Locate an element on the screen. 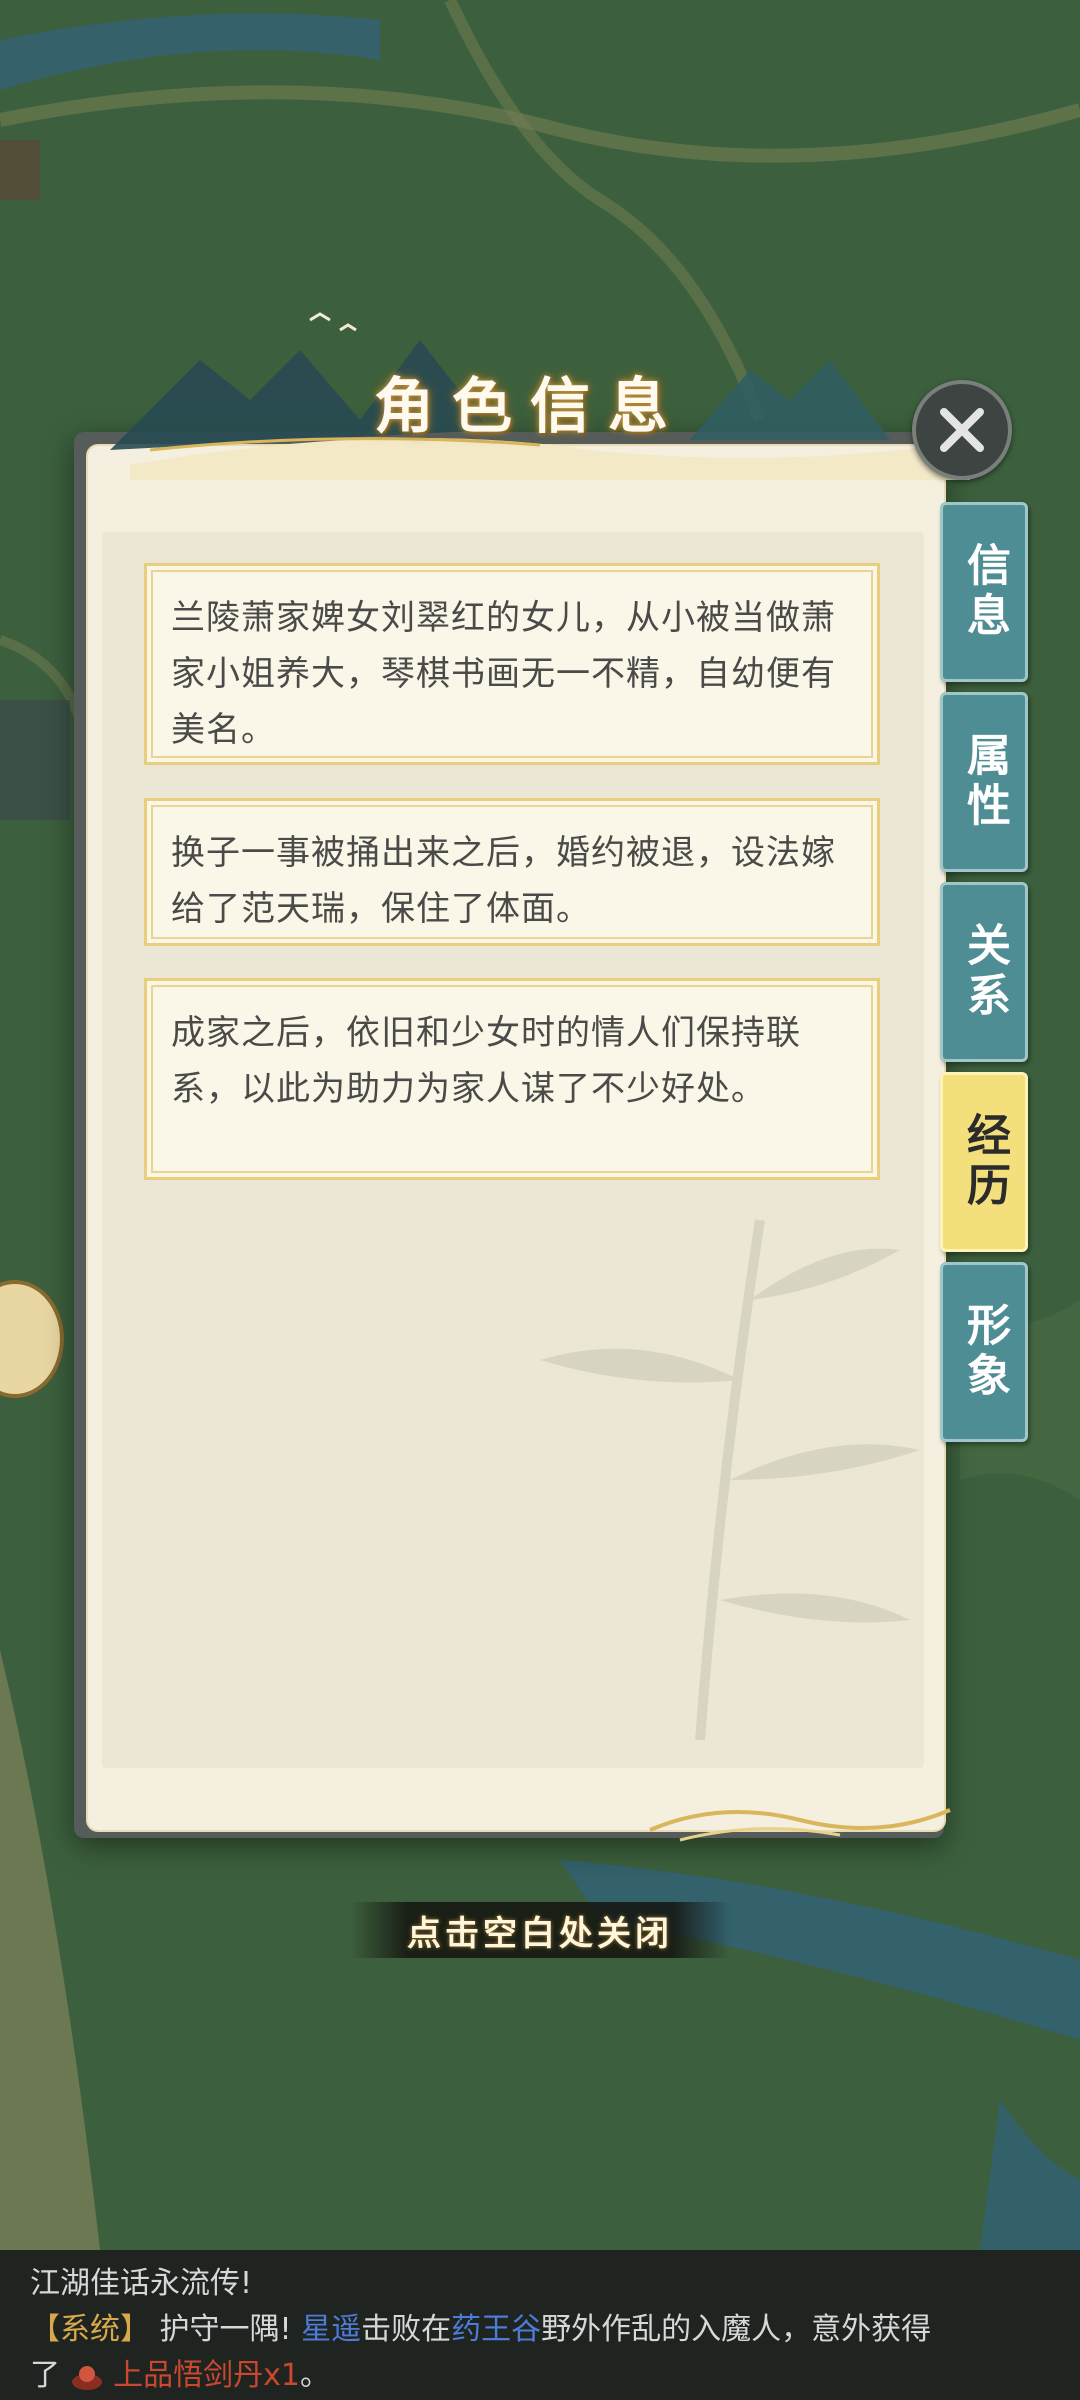 The height and width of the screenshot is (2400, 1080). tab-relations: 关系 is located at coordinates (984, 972).